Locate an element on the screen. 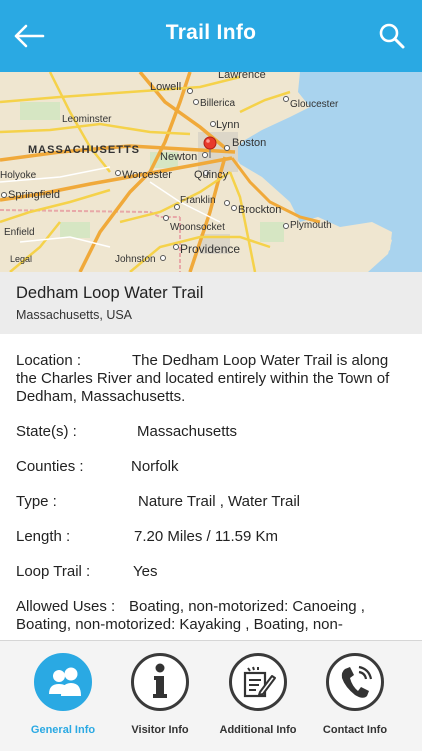 This screenshot has width=422, height=751. map-label-gloucester: Gloucester is located at coordinates (314, 104).